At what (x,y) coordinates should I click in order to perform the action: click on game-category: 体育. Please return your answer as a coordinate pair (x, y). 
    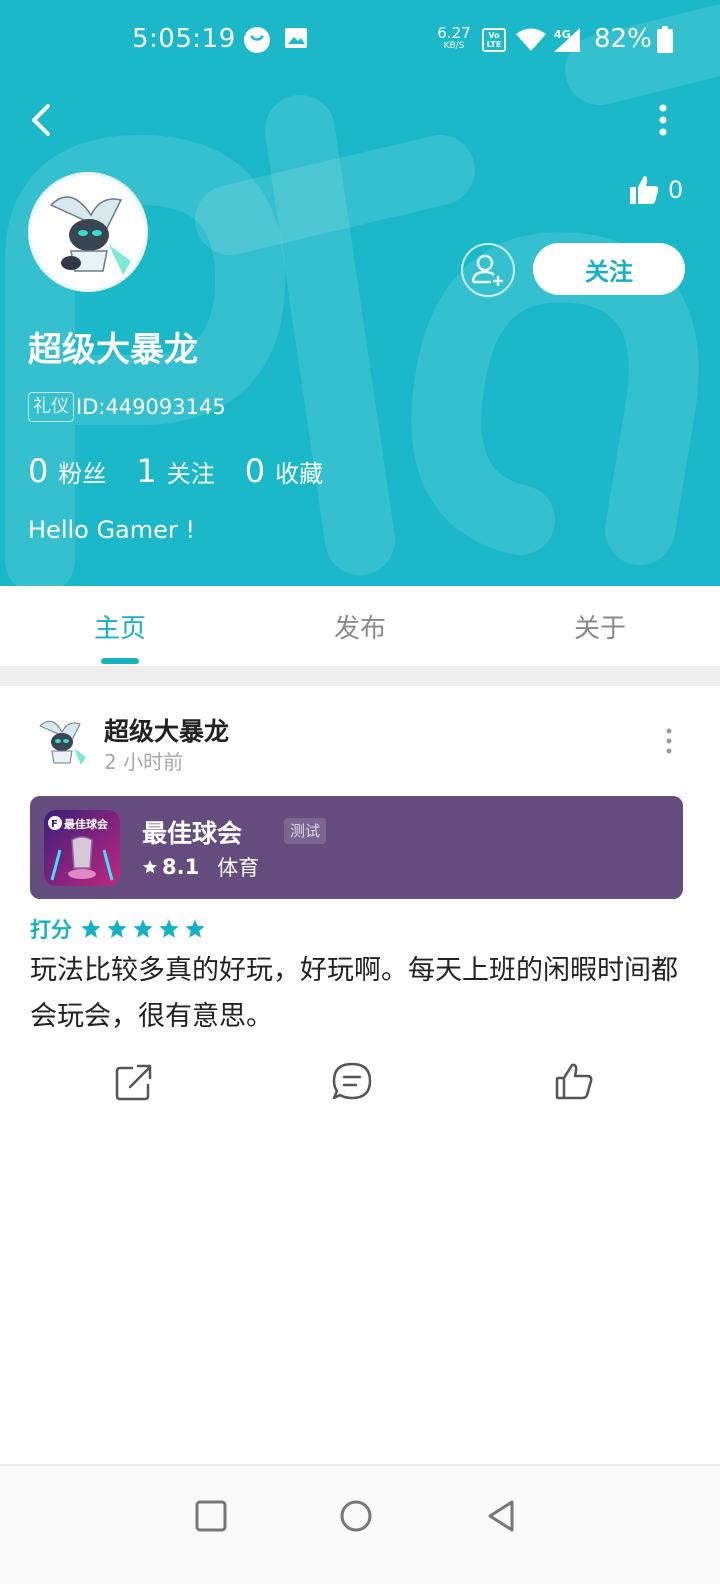
    Looking at the image, I should click on (238, 868).